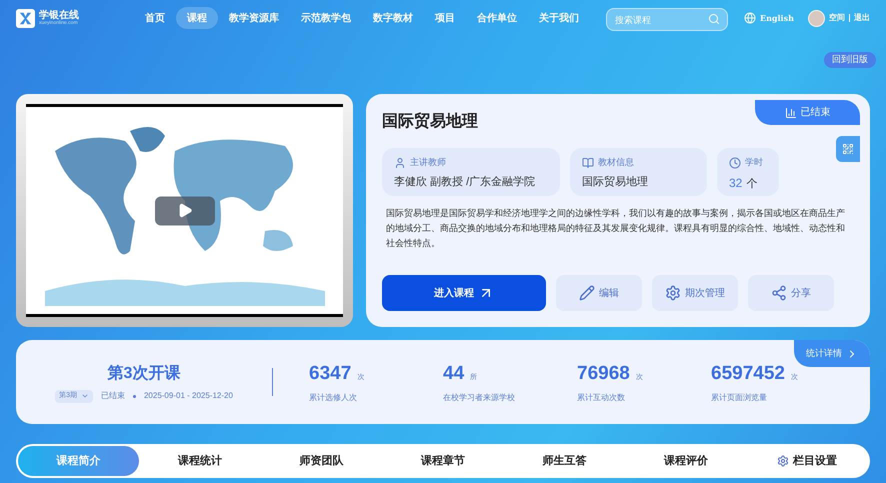 The height and width of the screenshot is (483, 886). I want to click on person-icon, so click(400, 162).